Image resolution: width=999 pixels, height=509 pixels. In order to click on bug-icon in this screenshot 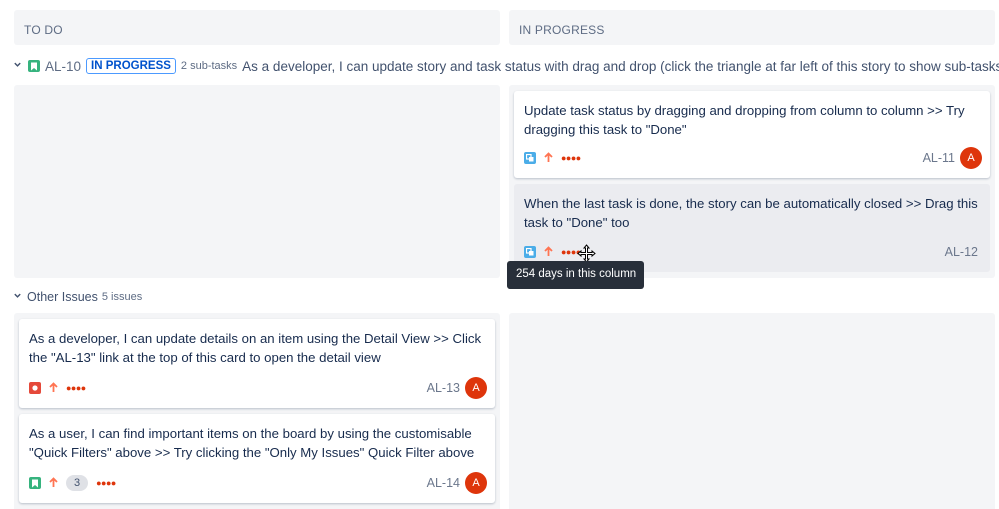, I will do `click(35, 388)`.